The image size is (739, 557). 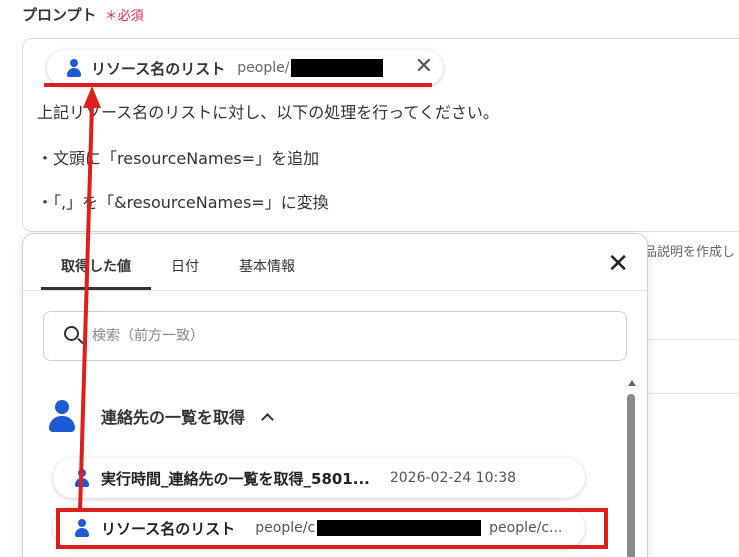 What do you see at coordinates (89, 299) in the screenshot?
I see `highlight-arrow` at bounding box center [89, 299].